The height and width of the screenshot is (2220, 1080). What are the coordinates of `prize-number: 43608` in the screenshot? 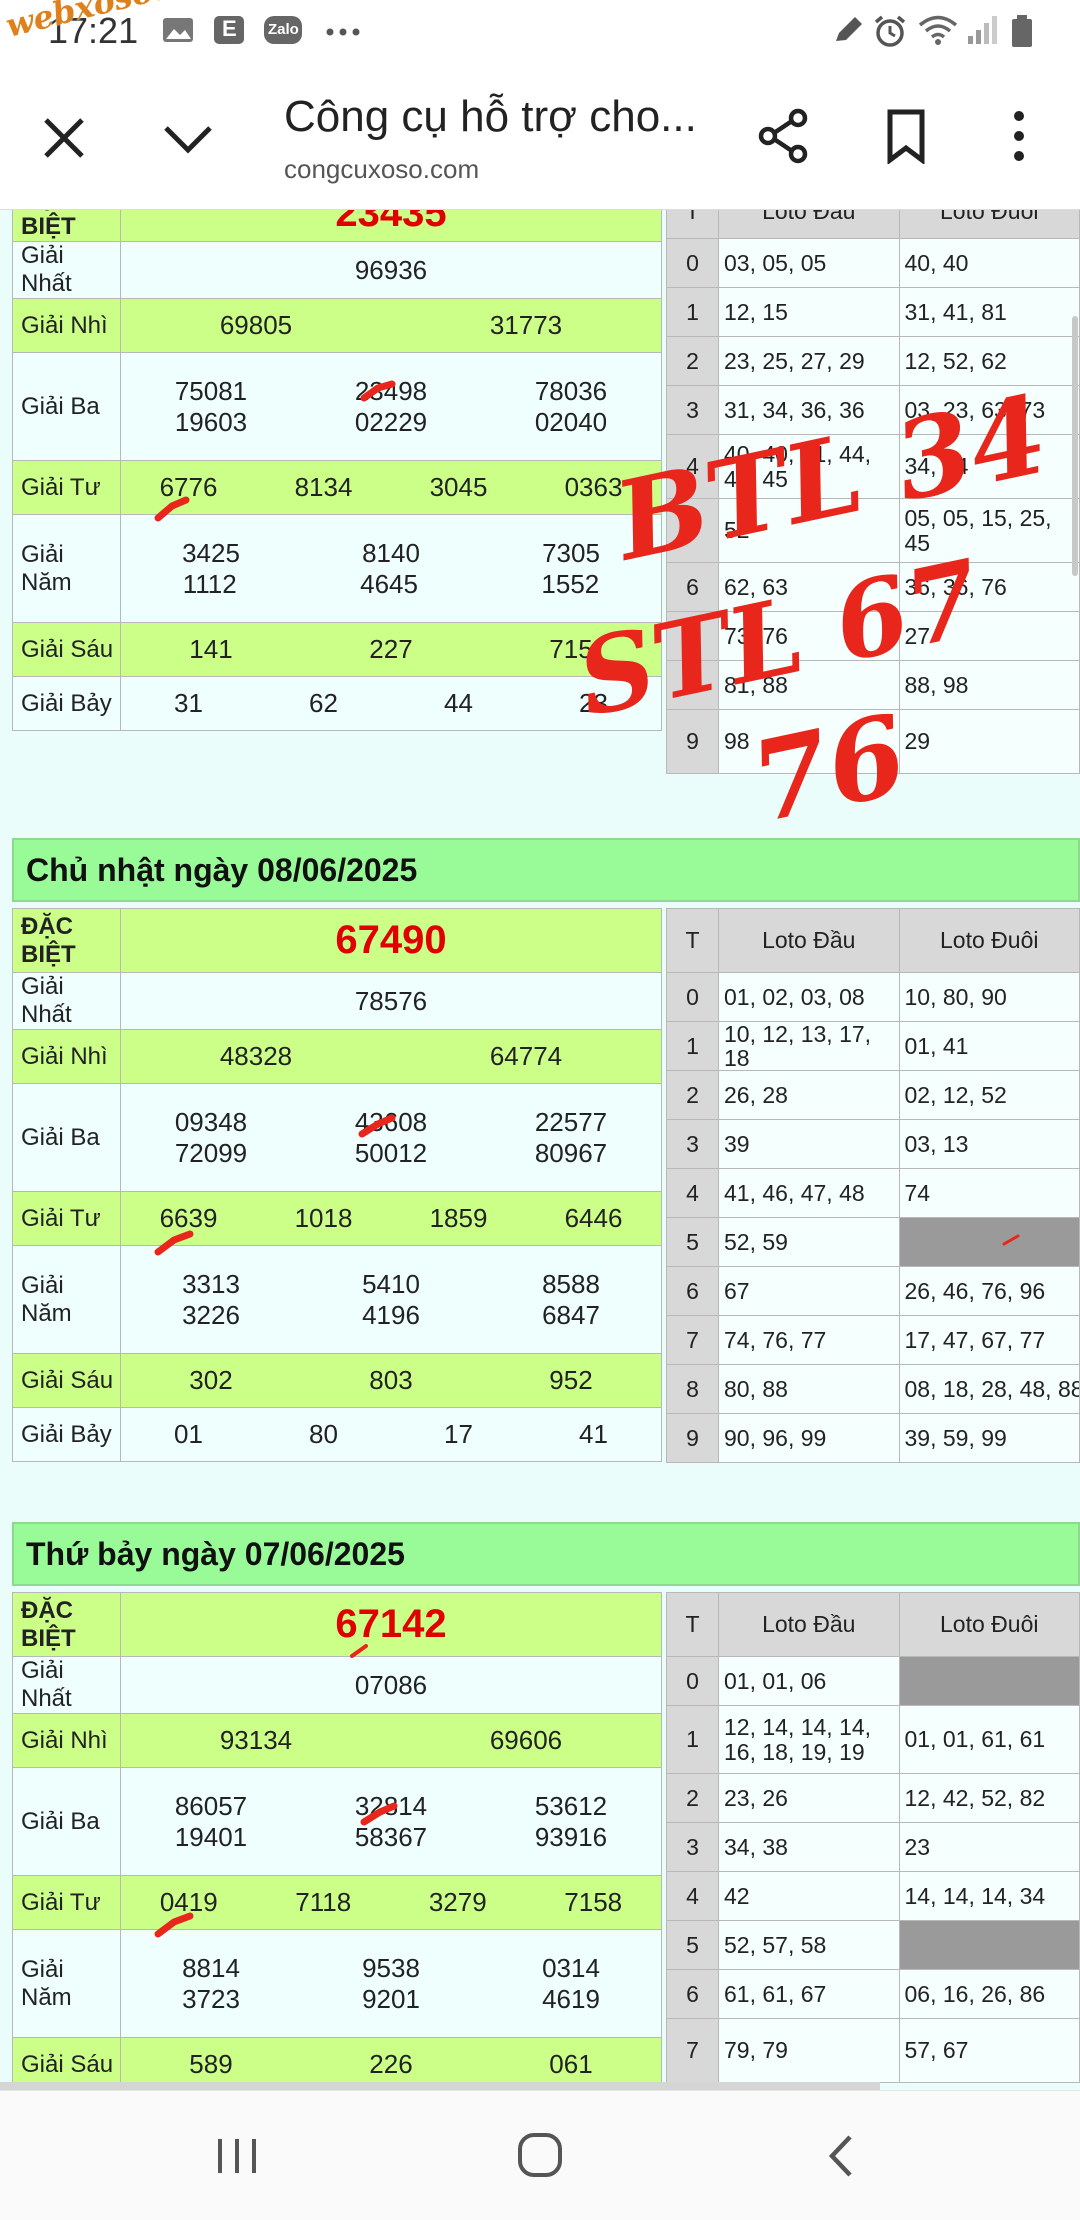 It's located at (391, 1121).